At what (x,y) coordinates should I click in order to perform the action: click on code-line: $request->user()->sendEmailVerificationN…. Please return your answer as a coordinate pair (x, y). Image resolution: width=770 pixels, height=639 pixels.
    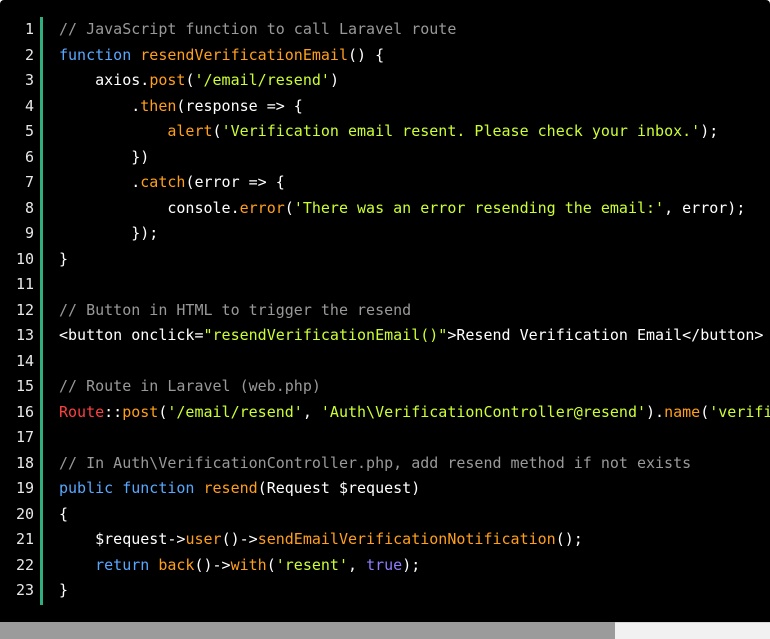
    Looking at the image, I should click on (414, 540).